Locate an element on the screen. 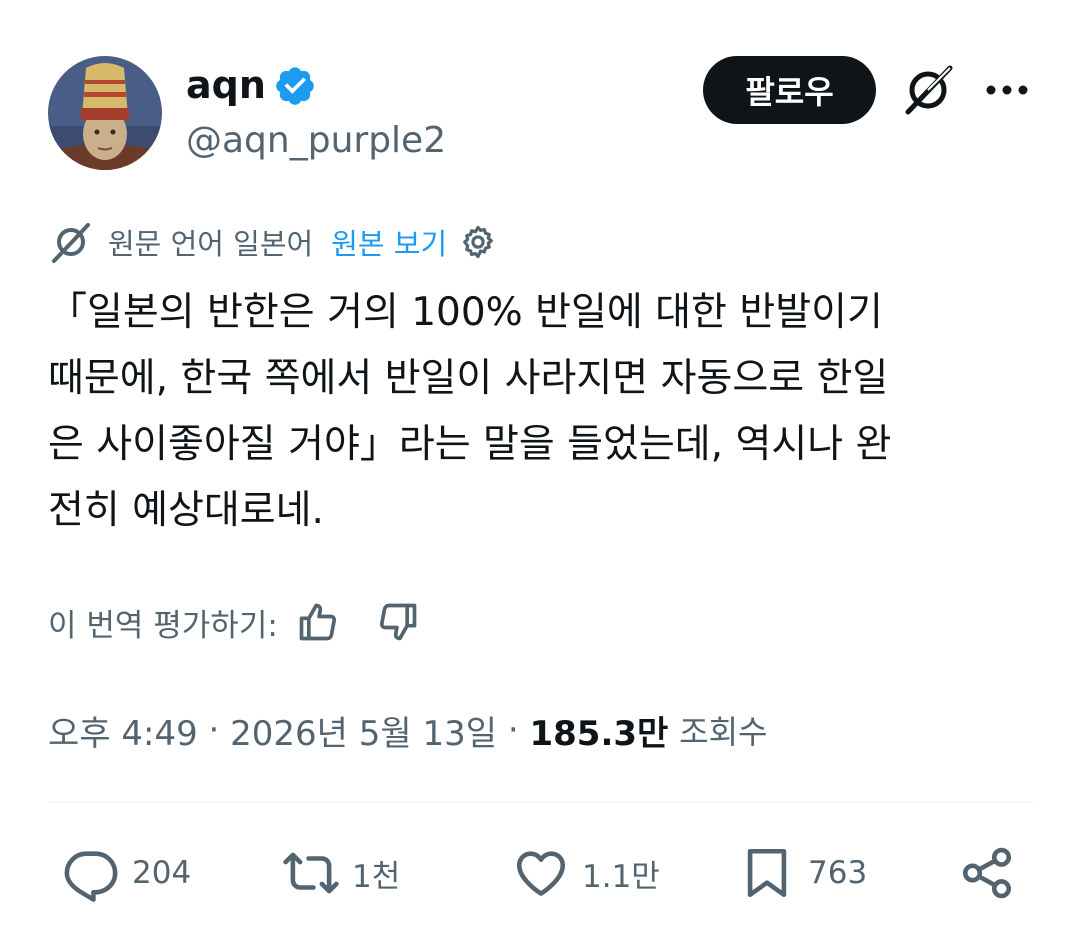 Image resolution: width=1080 pixels, height=936 pixels. show-original-link: 원본 보기 is located at coordinates (389, 242).